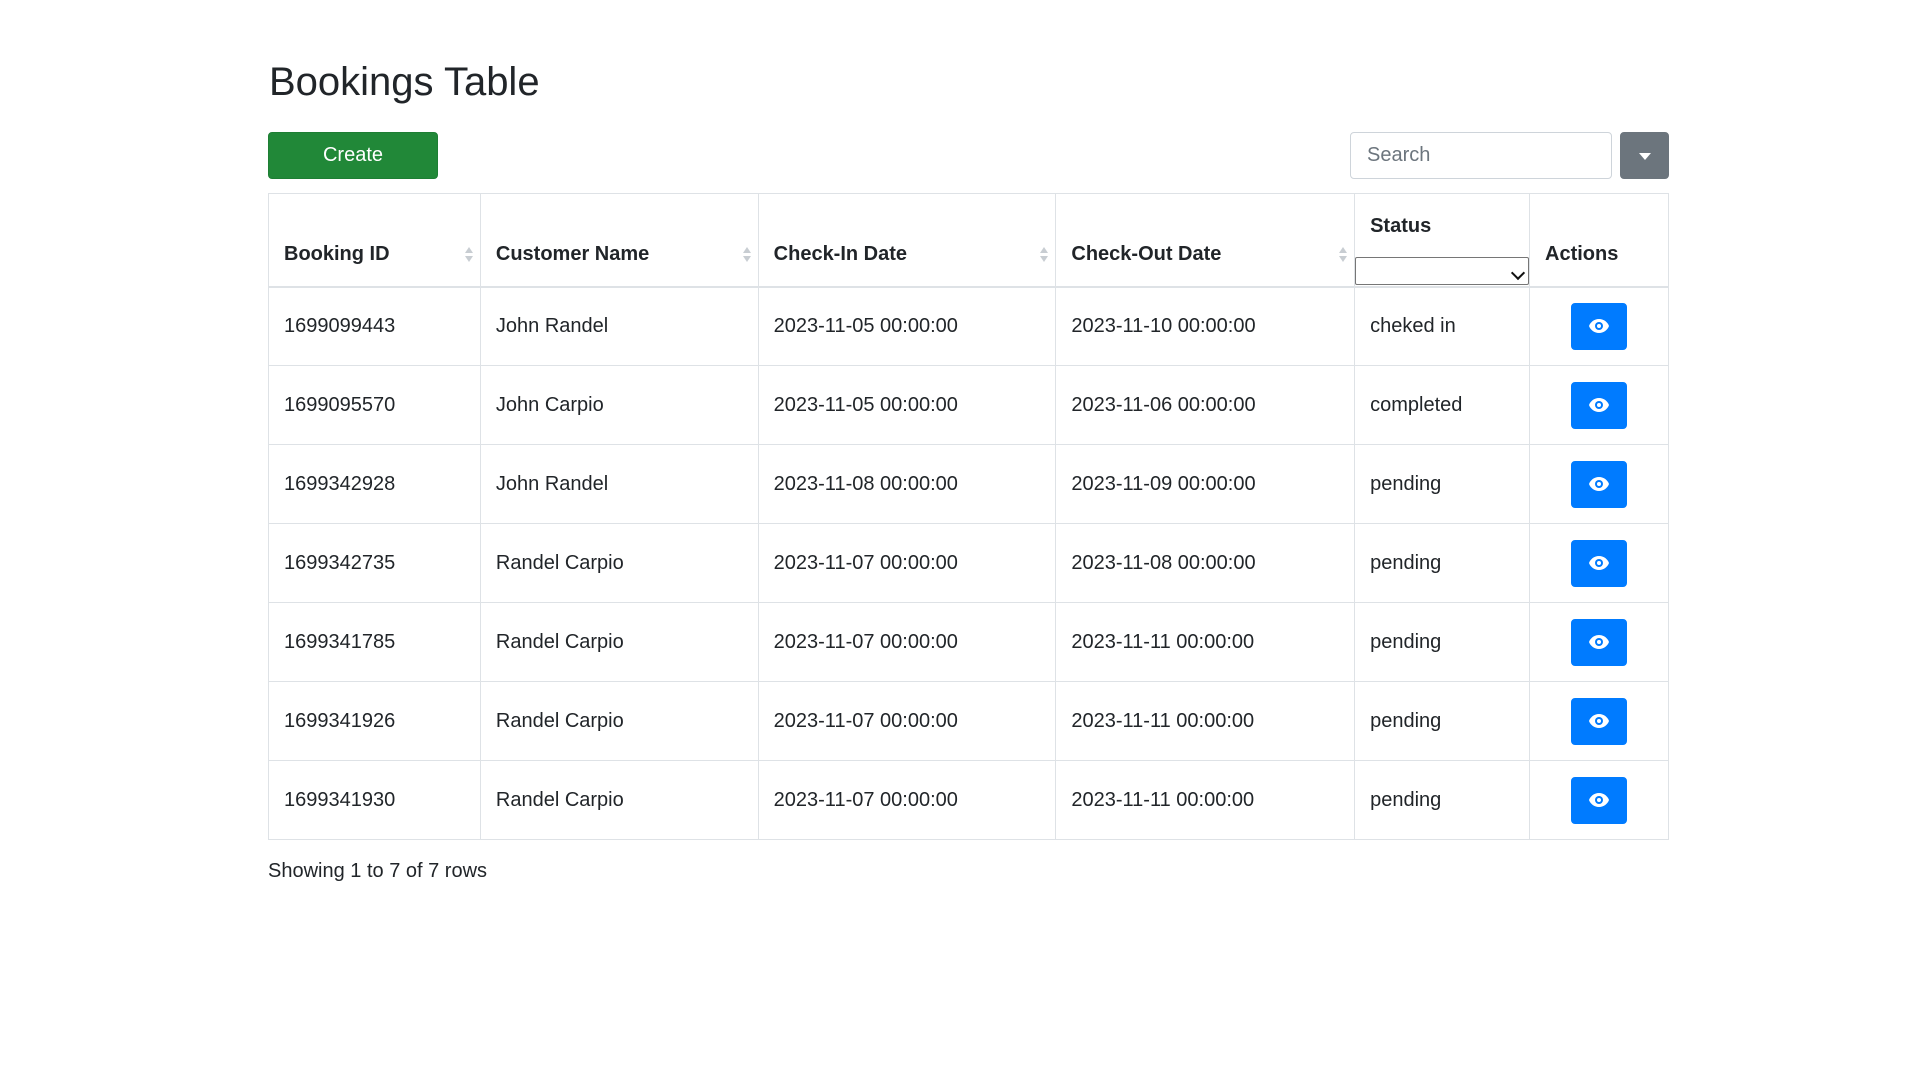 Image resolution: width=1920 pixels, height=1080 pixels. I want to click on caret-down-icon, so click(1644, 156).